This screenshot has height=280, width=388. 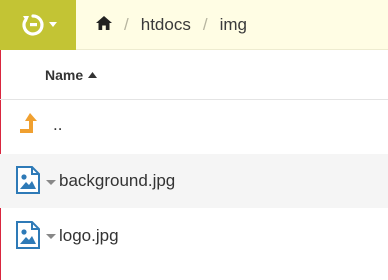 What do you see at coordinates (58, 124) in the screenshot?
I see `list-item-label: ..` at bounding box center [58, 124].